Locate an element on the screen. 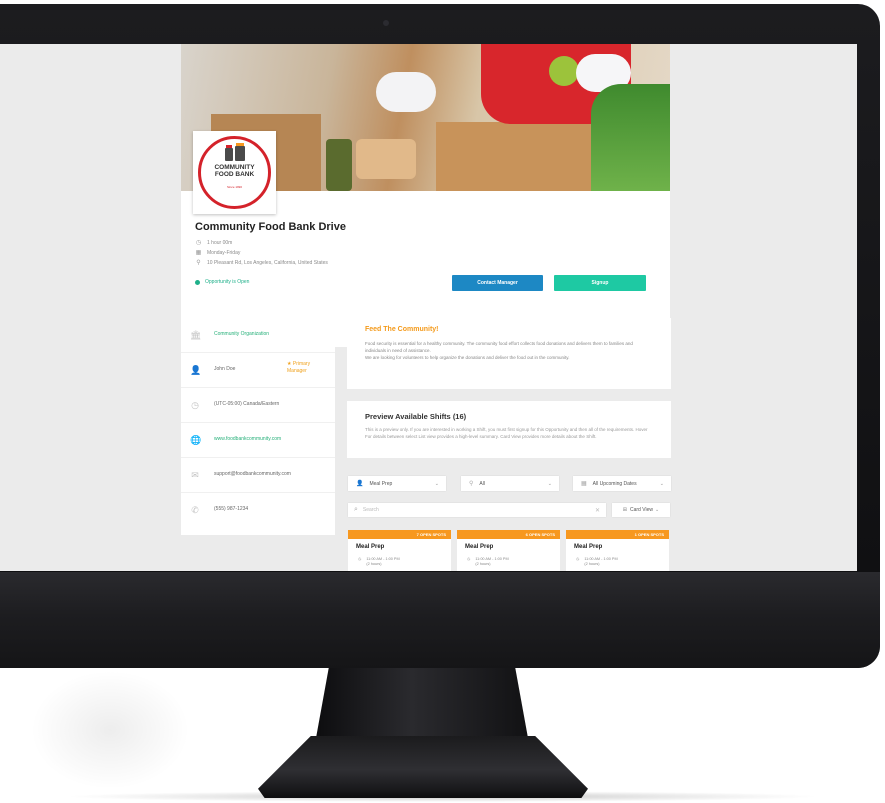 Image resolution: width=885 pixels, height=803 pixels. manager-row: 👤 John Doe ★ Primary Manager is located at coordinates (258, 370).